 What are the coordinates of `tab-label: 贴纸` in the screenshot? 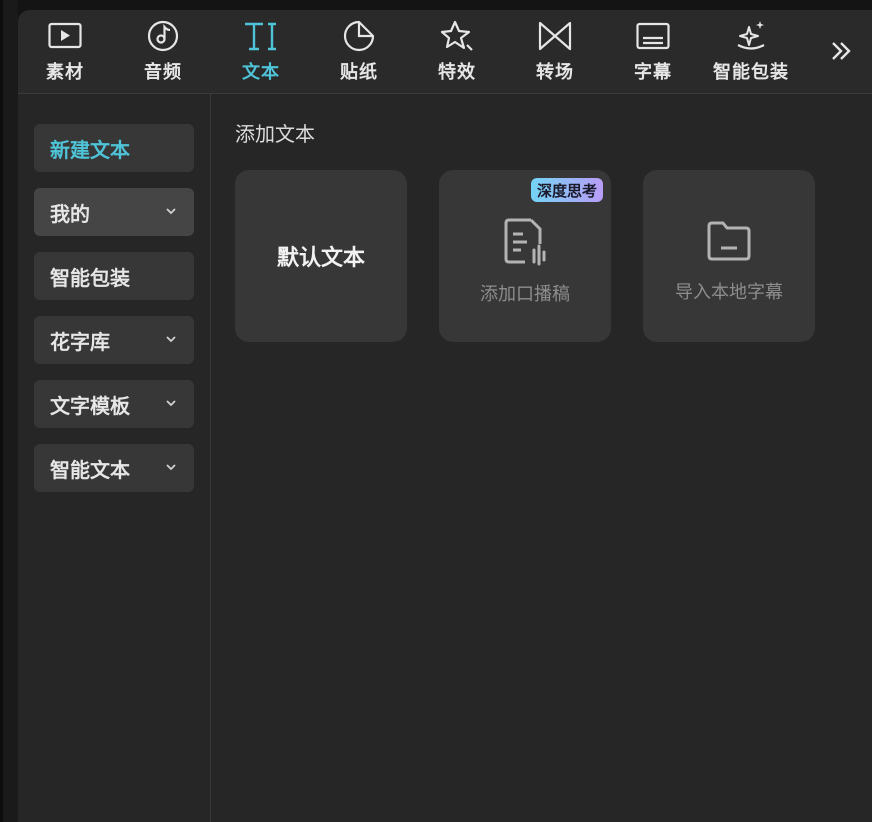 It's located at (359, 72).